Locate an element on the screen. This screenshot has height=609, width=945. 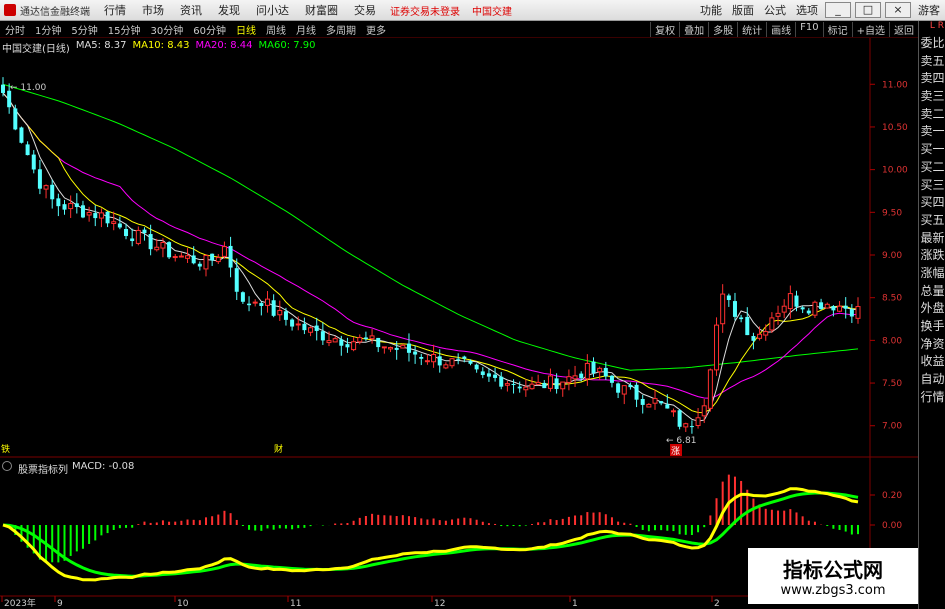
event-tag-zhang: 涨 is located at coordinates (675, 451).